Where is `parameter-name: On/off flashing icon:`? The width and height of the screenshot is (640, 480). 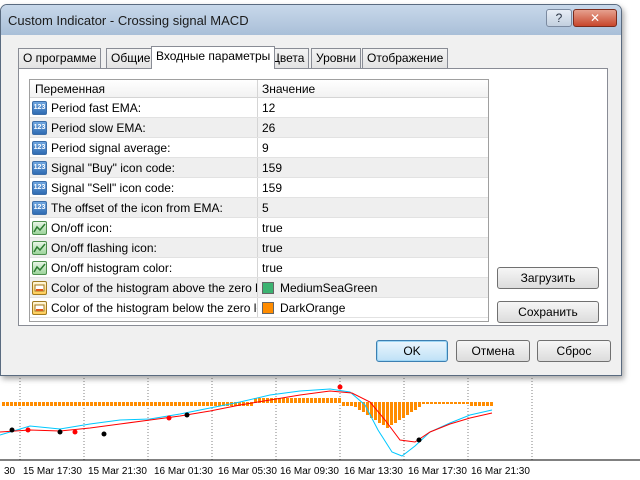 parameter-name: On/off flashing icon: is located at coordinates (104, 247).